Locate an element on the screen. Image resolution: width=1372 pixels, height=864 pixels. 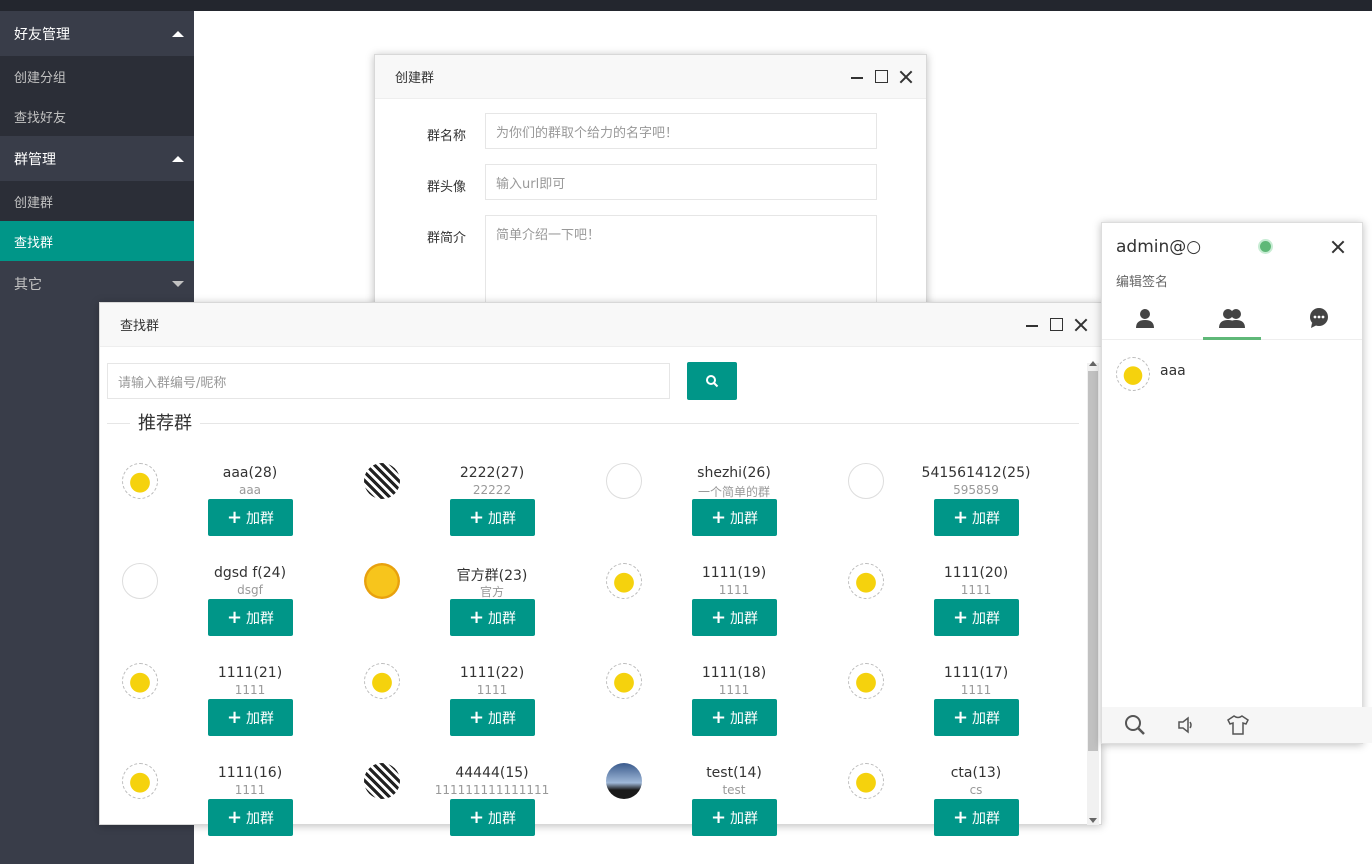
group-name: 1111(22) is located at coordinates (492, 673).